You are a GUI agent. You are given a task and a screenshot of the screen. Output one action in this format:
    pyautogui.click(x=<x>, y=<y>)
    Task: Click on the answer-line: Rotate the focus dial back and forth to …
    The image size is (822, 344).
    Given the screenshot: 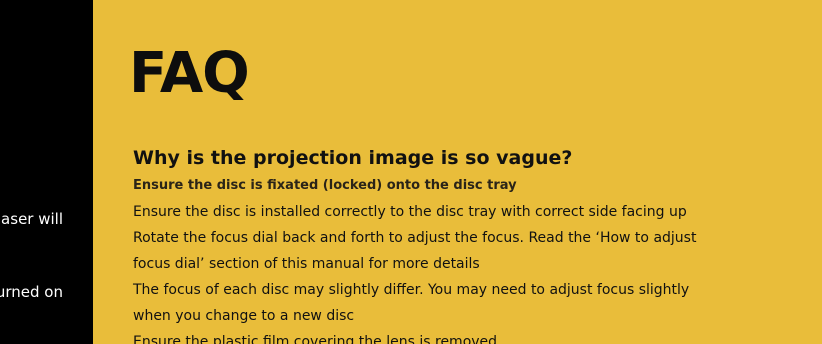 What is the action you would take?
    pyautogui.click(x=415, y=238)
    